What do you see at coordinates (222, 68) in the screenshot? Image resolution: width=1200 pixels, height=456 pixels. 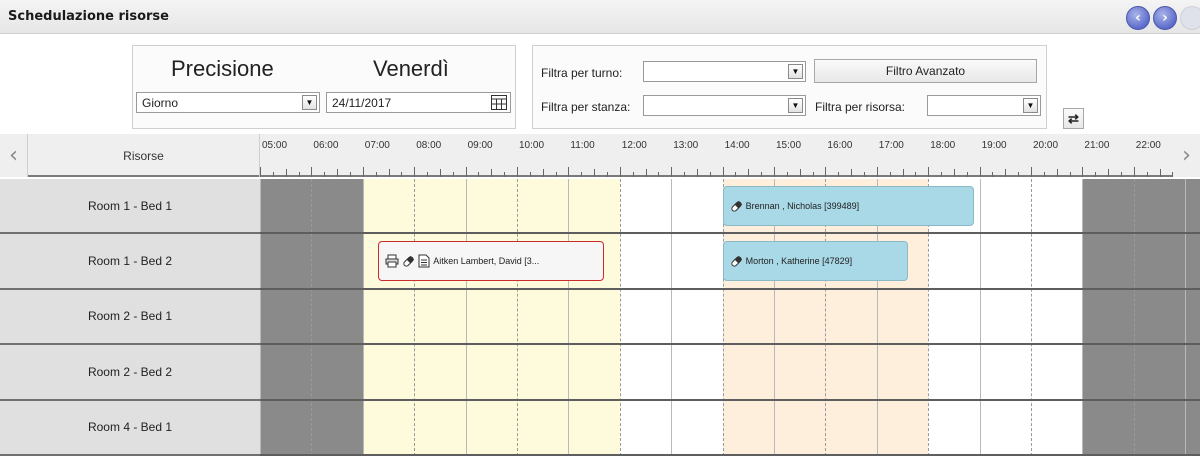 I see `precision-heading: Precisione` at bounding box center [222, 68].